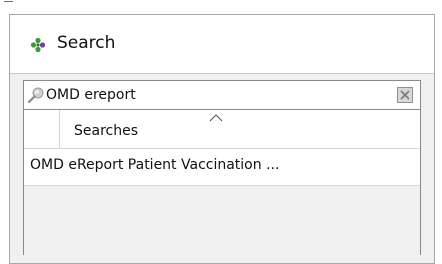  I want to click on search-box, so click(222, 95).